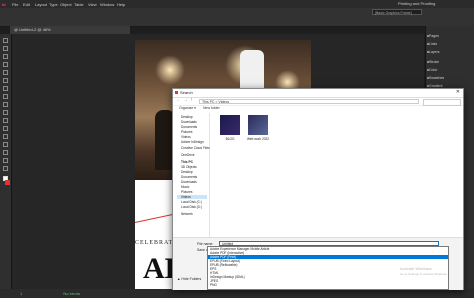  I want to click on menu-help: Help, so click(121, 4).